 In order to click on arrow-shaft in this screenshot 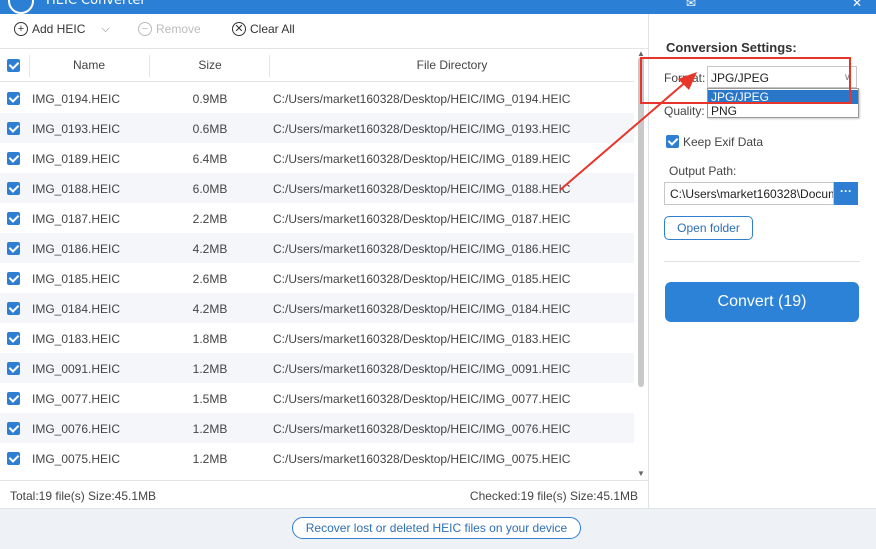, I will do `click(624, 135)`.